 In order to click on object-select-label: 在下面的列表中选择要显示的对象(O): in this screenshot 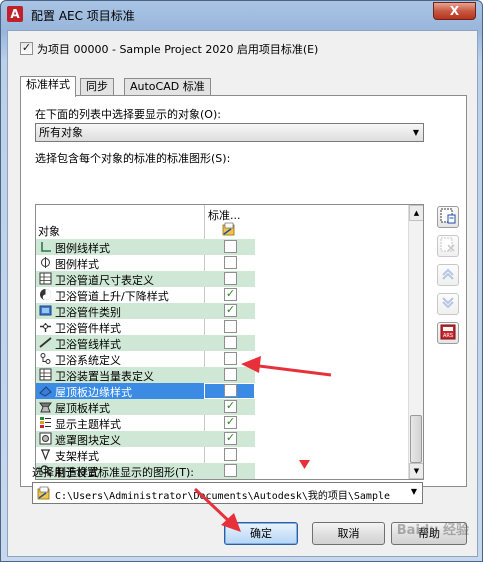, I will do `click(128, 114)`.